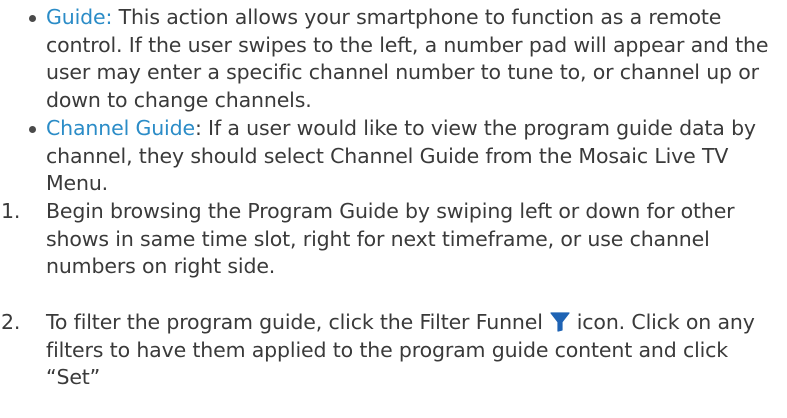  I want to click on filter-funnel-icon, so click(560, 322).